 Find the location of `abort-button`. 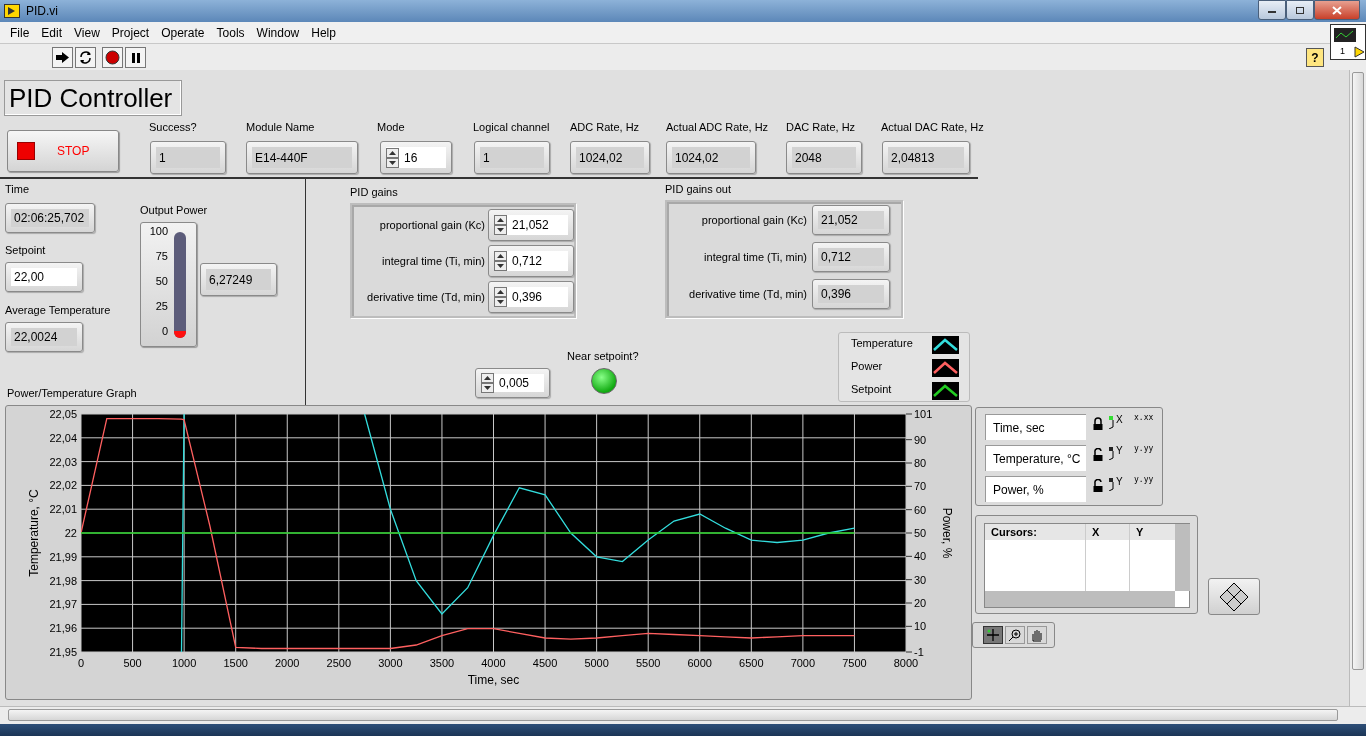

abort-button is located at coordinates (112, 57).